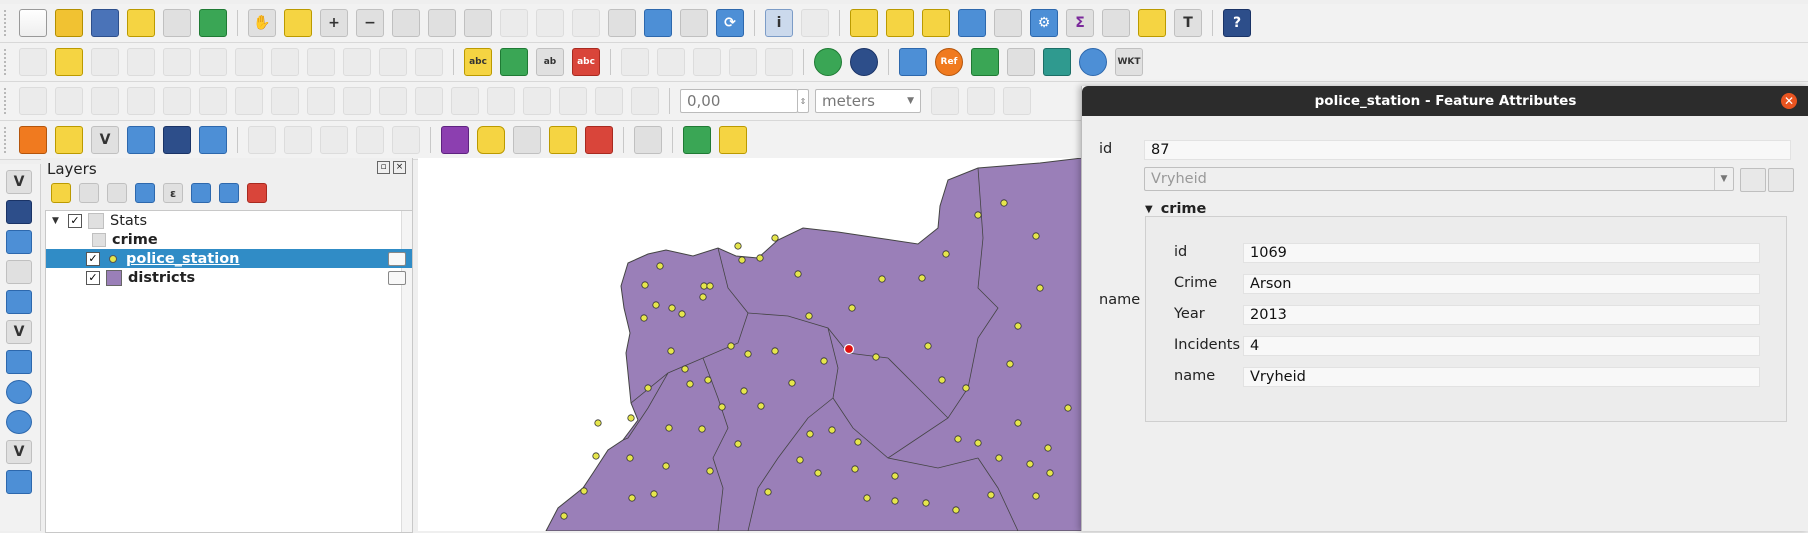  I want to click on group-checkbox: ✓, so click(75, 220).